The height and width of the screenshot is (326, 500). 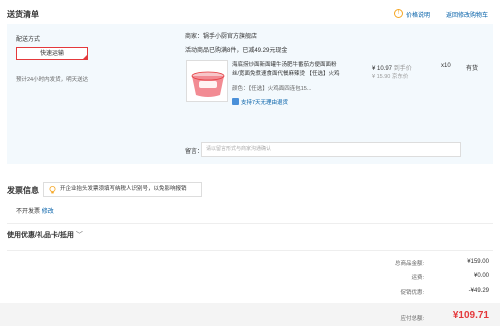 What do you see at coordinates (331, 149) in the screenshot?
I see `note-input: 请以留言形式与商家沟通确认` at bounding box center [331, 149].